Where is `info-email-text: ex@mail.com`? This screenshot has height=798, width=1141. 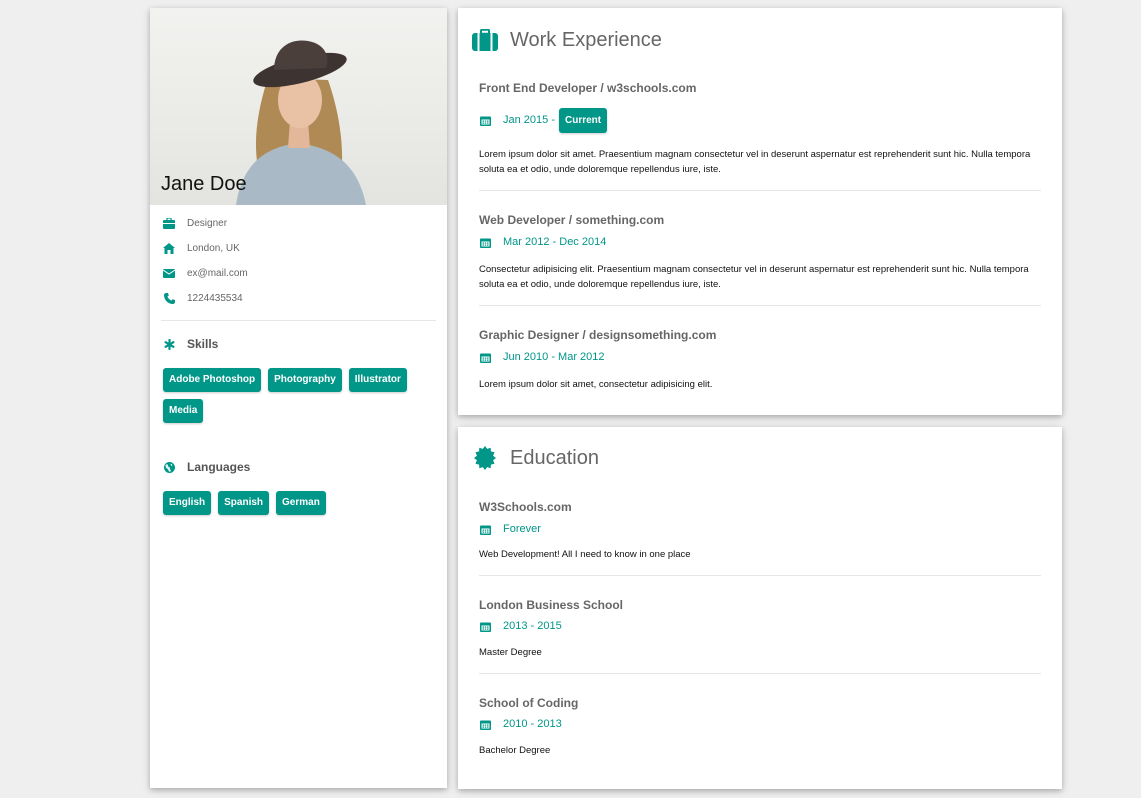
info-email-text: ex@mail.com is located at coordinates (217, 273).